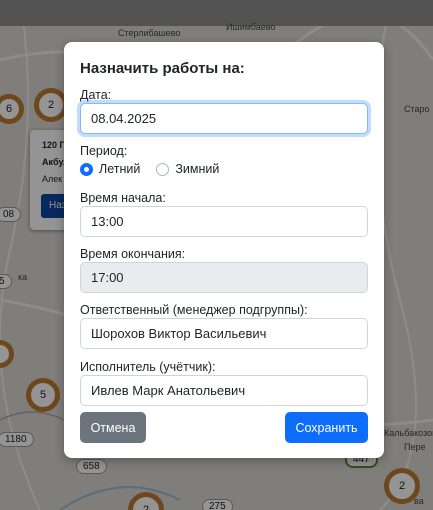  Describe the element at coordinates (224, 118) in the screenshot. I see `date-input: 08.04.2025` at that location.